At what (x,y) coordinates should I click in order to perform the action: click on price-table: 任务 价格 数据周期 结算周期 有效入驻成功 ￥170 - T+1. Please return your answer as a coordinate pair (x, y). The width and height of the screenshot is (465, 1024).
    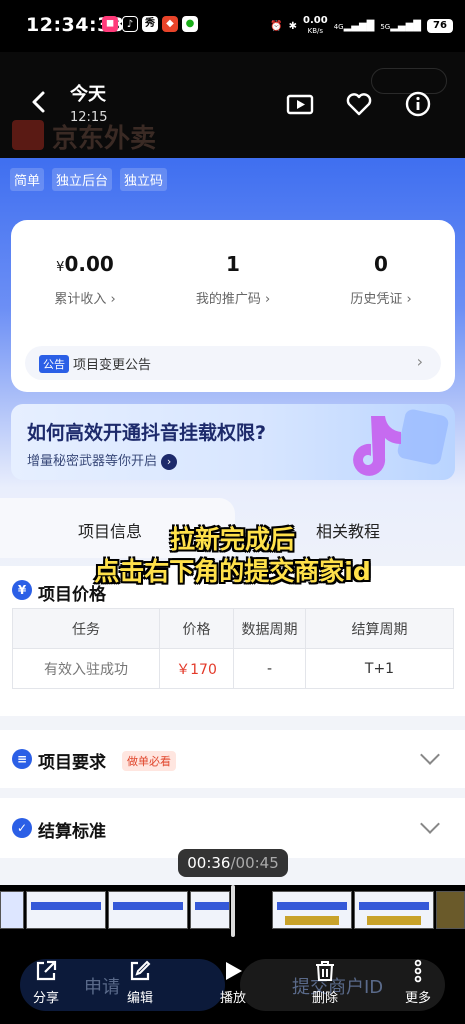
    Looking at the image, I should click on (233, 648).